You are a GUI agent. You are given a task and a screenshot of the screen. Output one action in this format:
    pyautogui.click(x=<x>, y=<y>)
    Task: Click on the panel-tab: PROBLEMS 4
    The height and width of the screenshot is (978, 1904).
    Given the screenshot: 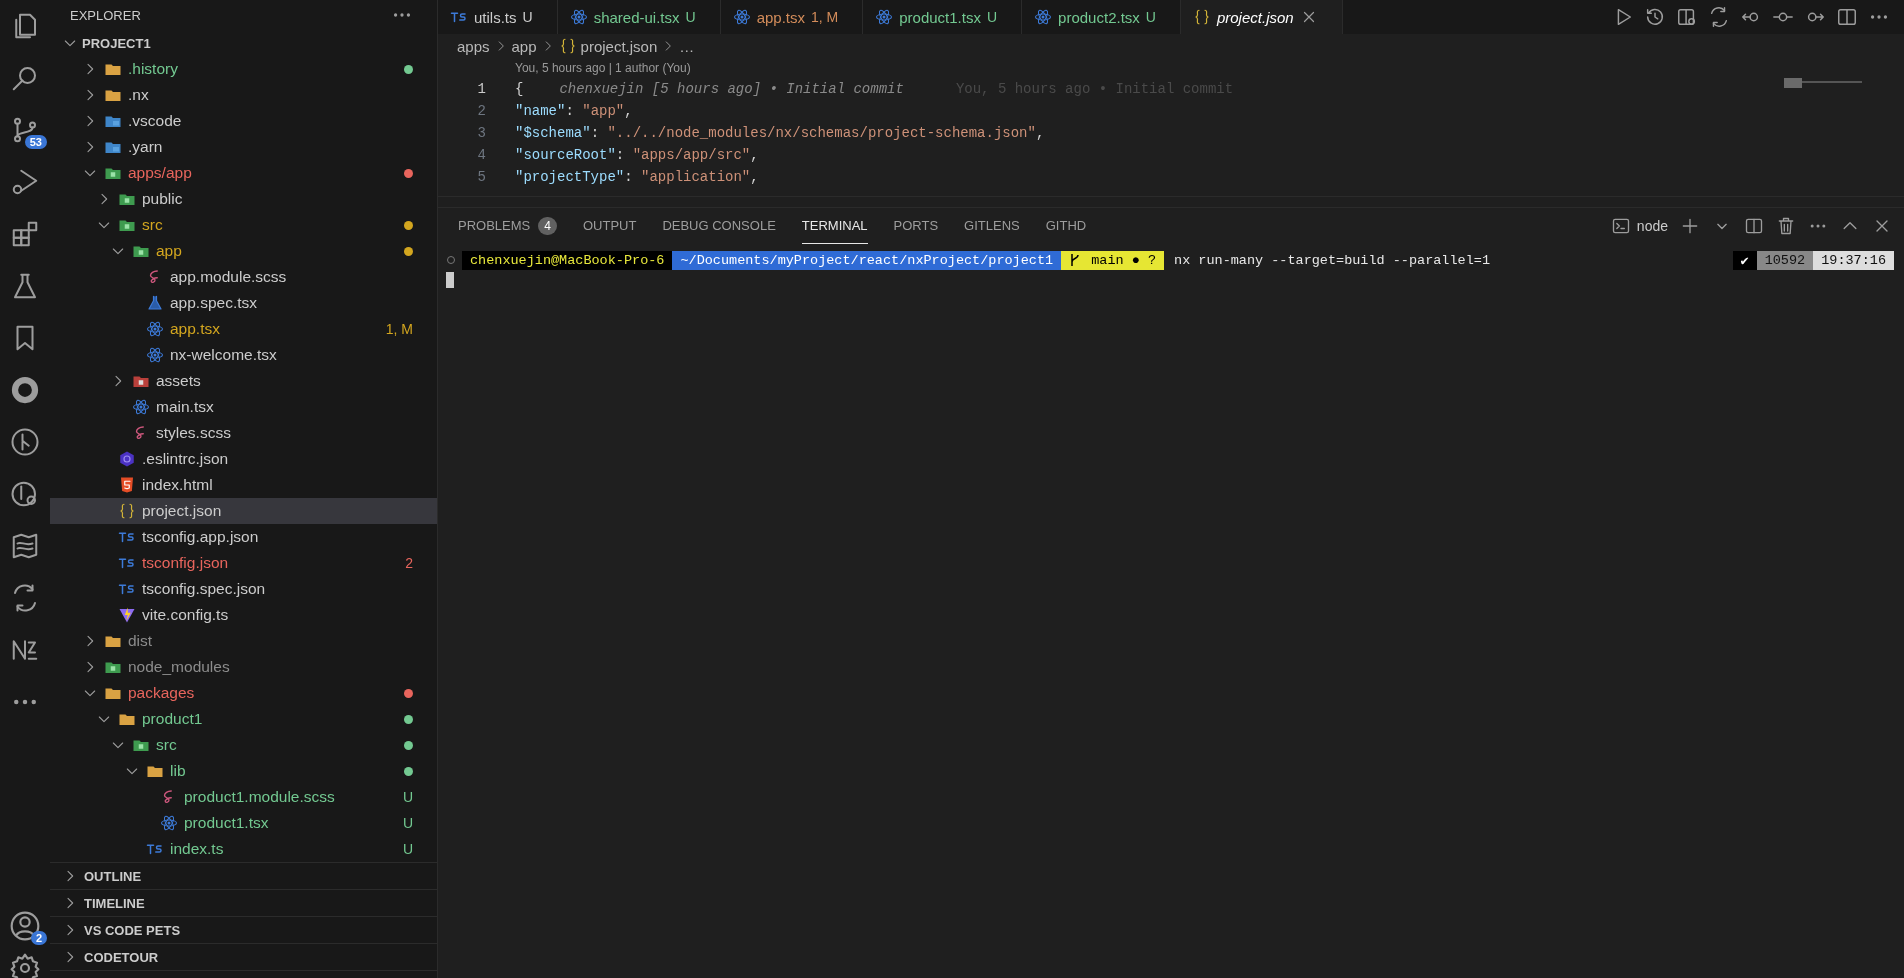 What is the action you would take?
    pyautogui.click(x=507, y=226)
    